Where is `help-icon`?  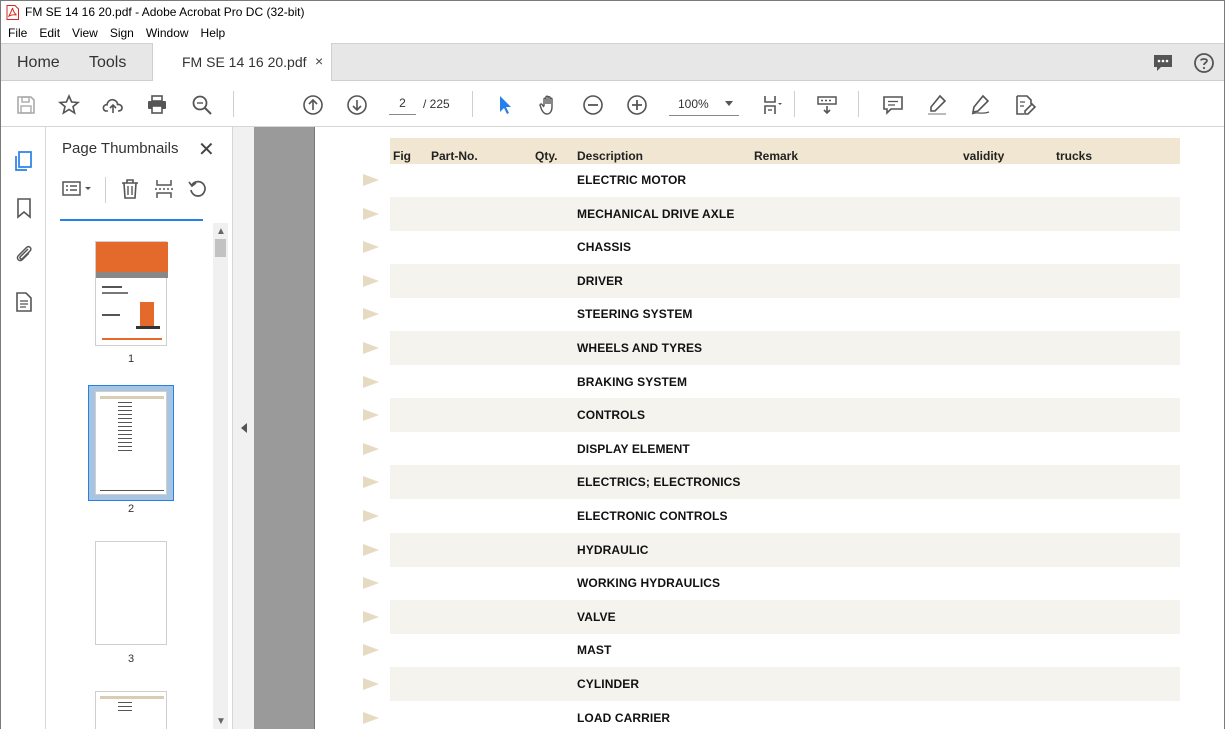
help-icon is located at coordinates (1204, 63).